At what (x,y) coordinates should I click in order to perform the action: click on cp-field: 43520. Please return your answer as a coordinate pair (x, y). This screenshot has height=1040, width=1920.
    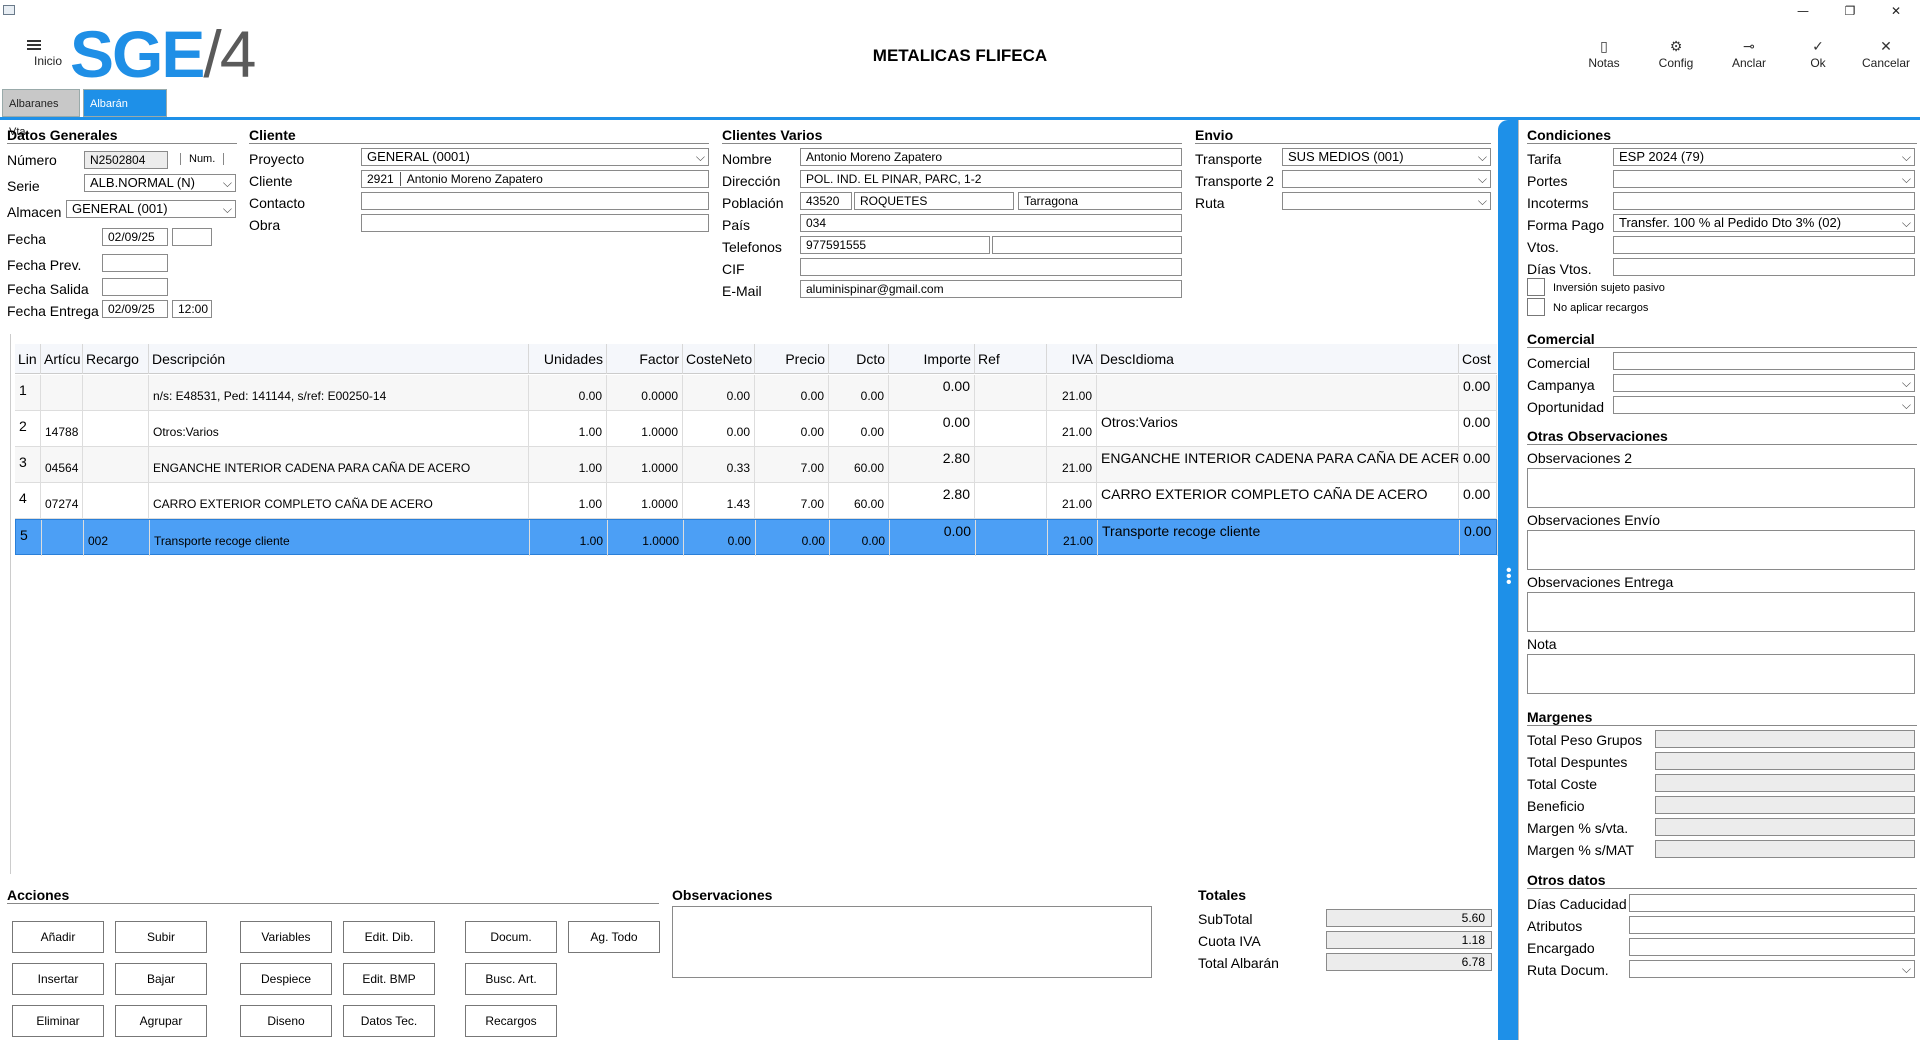
    Looking at the image, I should click on (826, 201).